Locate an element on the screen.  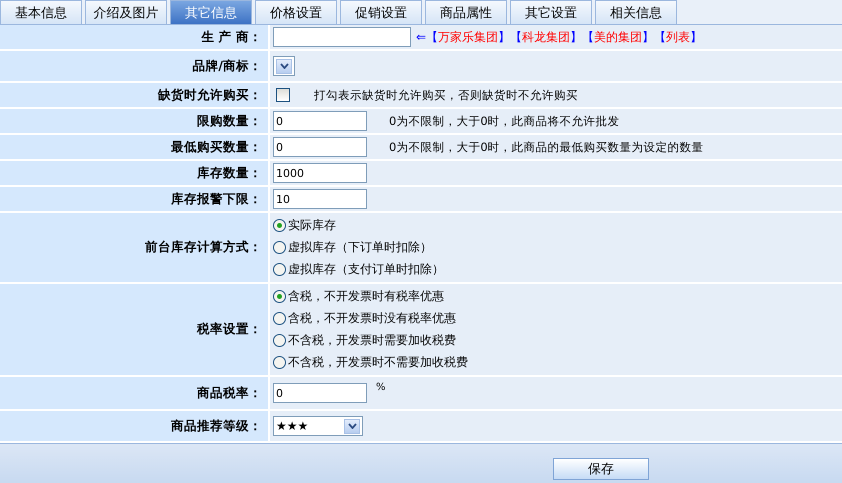
field-label: 库存报警下限： is located at coordinates (134, 199).